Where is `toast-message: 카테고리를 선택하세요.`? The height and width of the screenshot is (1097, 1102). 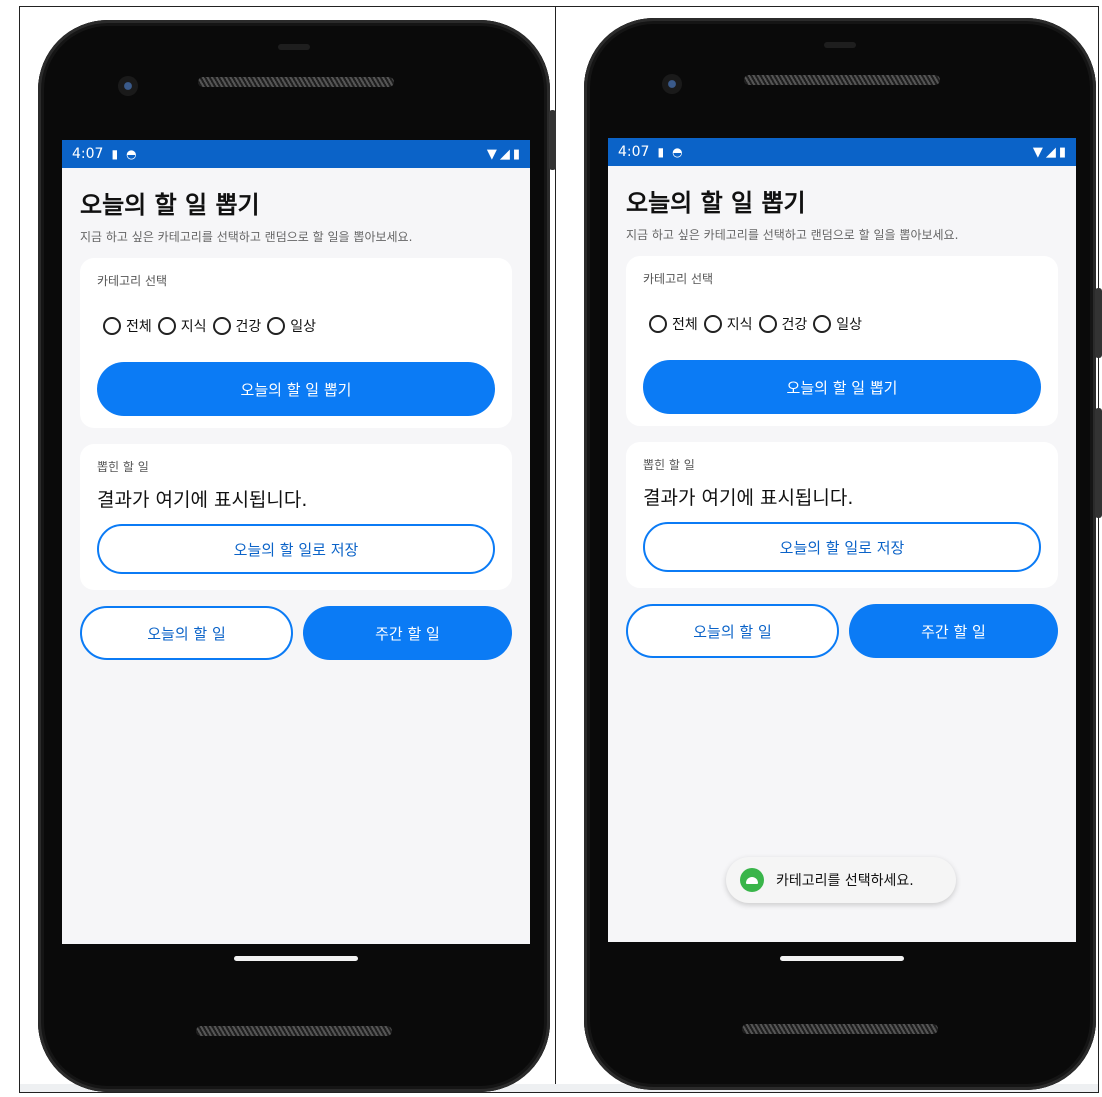
toast-message: 카테고리를 선택하세요. is located at coordinates (841, 880).